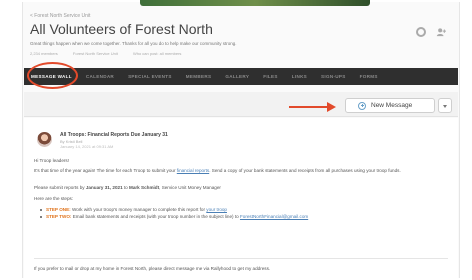 Image resolution: width=472 pixels, height=280 pixels. I want to click on highlight-arrow, so click(309, 107).